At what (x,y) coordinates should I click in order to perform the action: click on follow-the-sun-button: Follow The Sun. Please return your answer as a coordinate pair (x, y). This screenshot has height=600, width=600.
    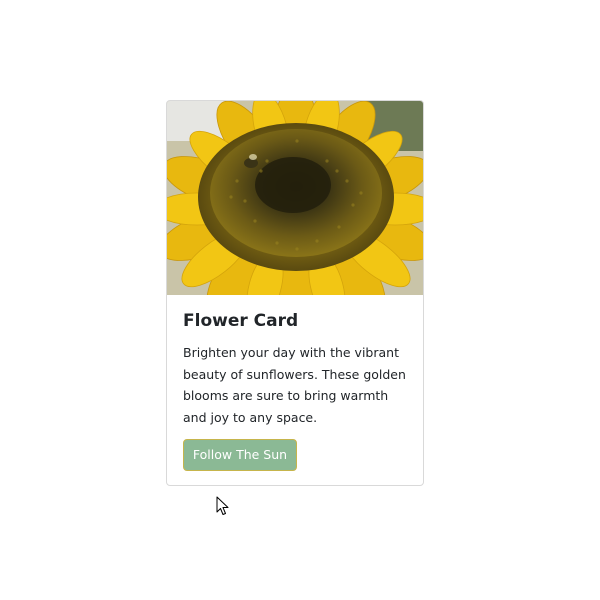
    Looking at the image, I should click on (240, 455).